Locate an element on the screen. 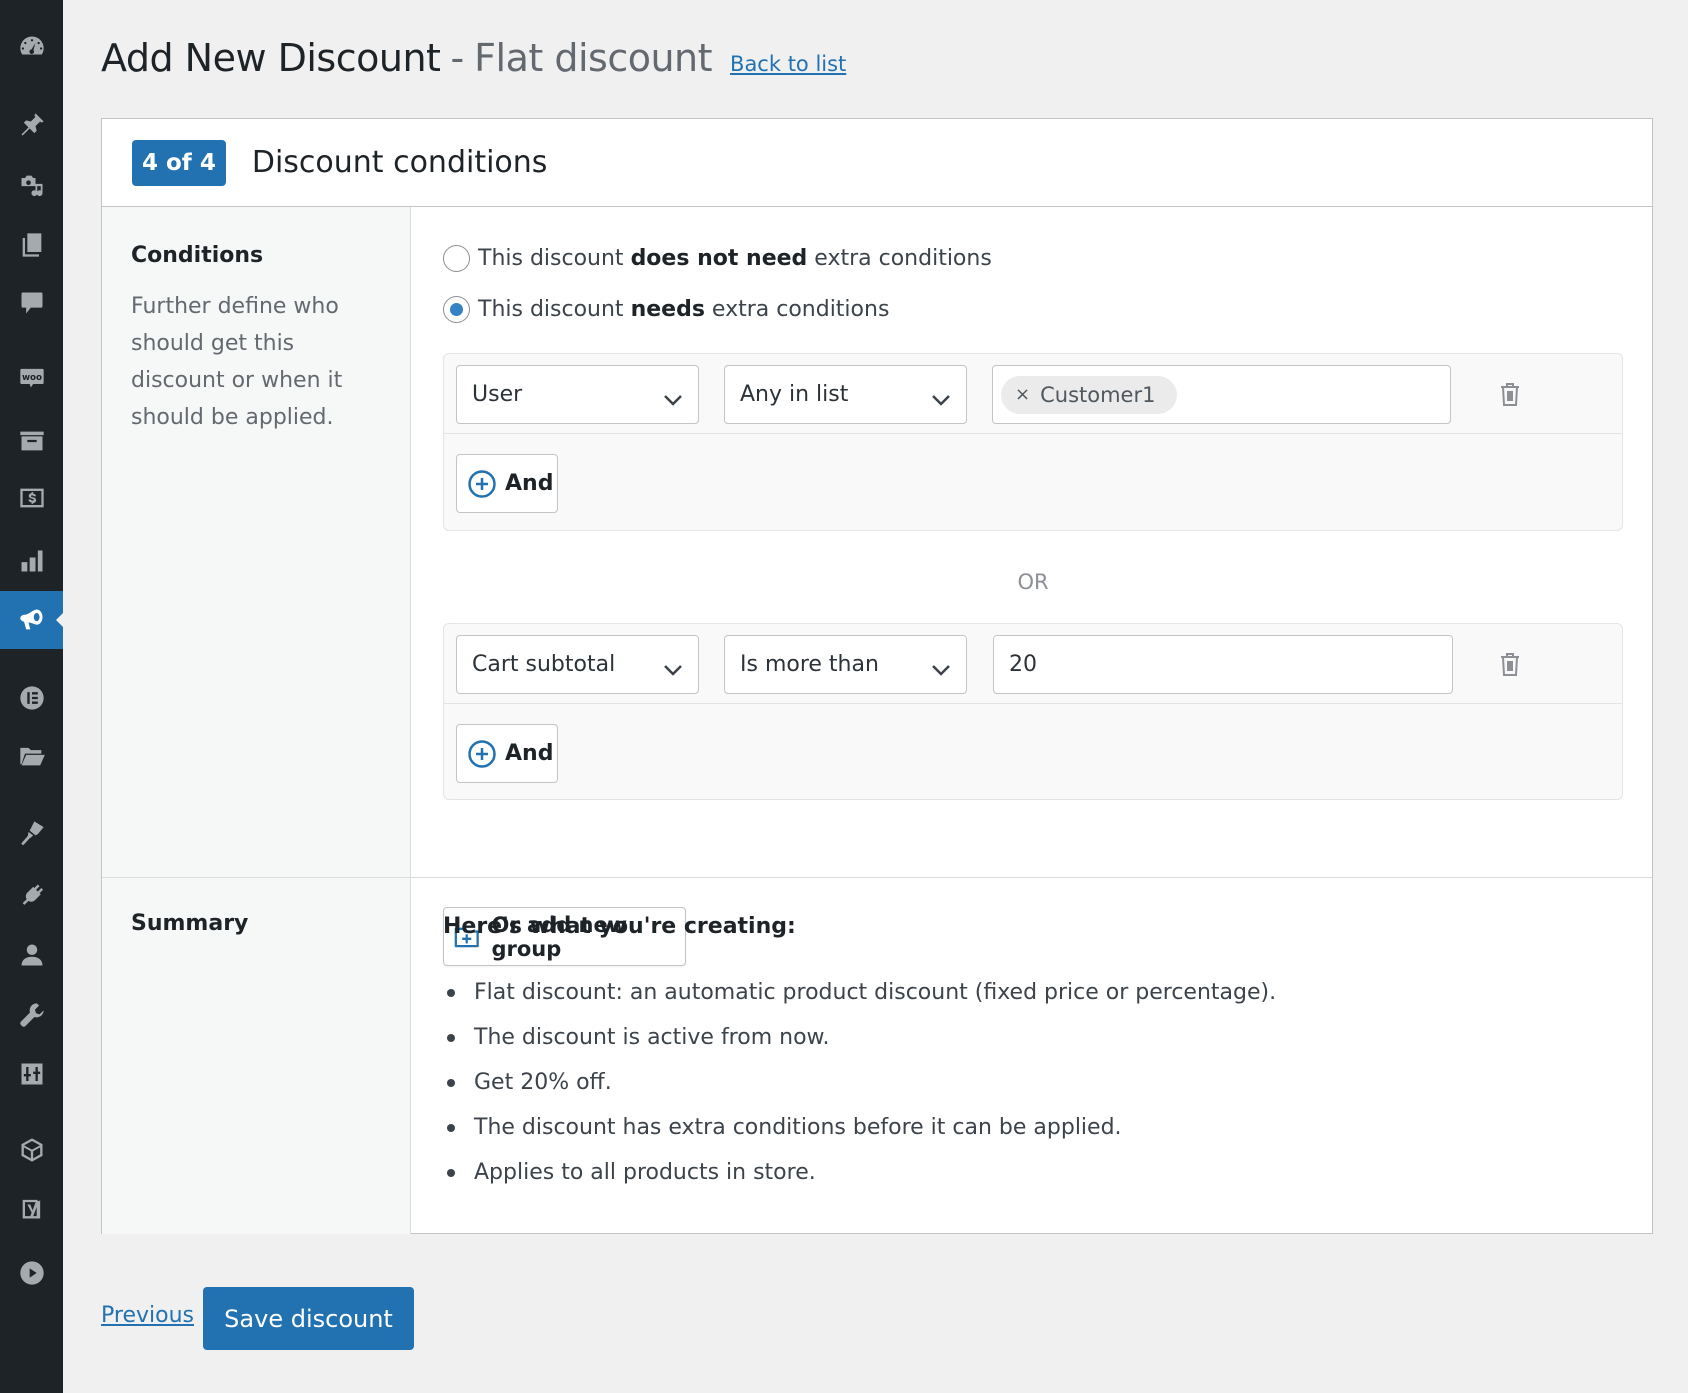 The height and width of the screenshot is (1393, 1688). sliders-icon is located at coordinates (31, 1074).